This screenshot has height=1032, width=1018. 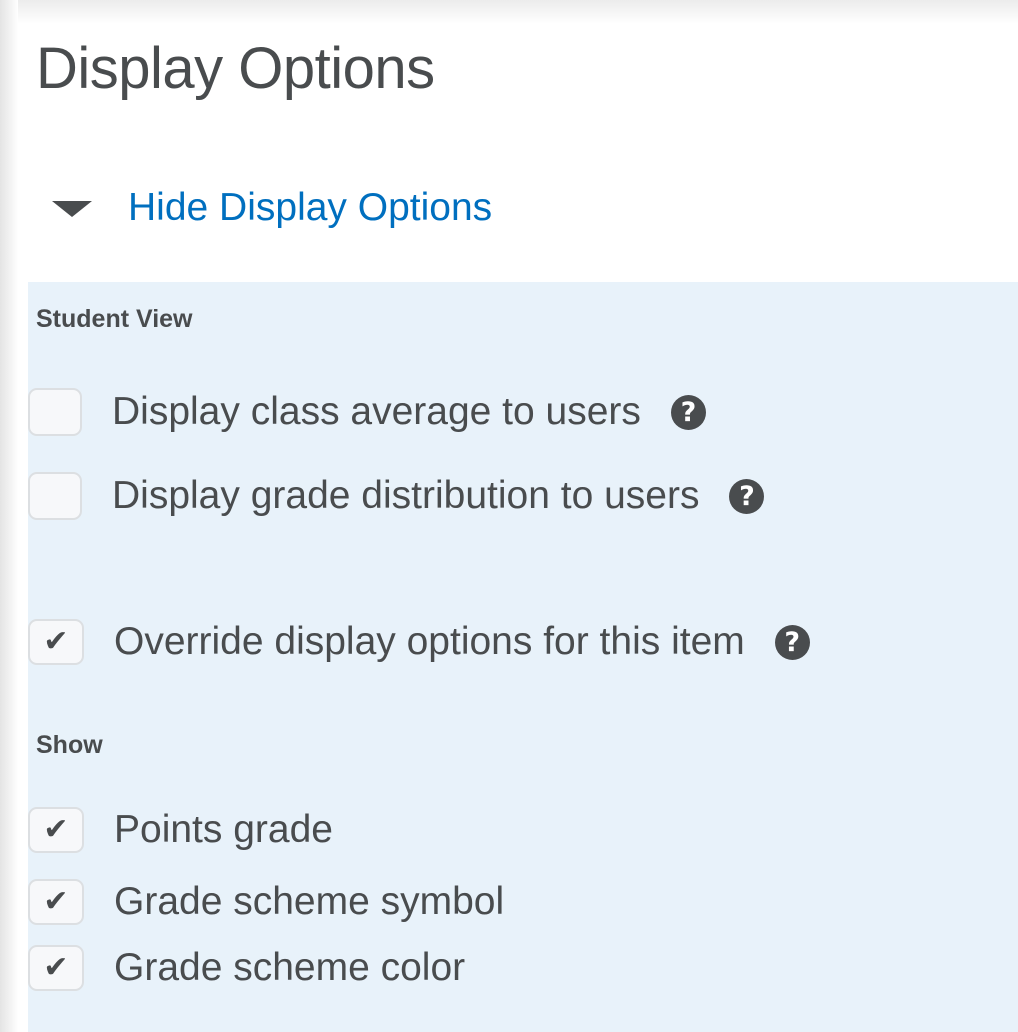 I want to click on points-grade-label: Points grade, so click(x=223, y=830).